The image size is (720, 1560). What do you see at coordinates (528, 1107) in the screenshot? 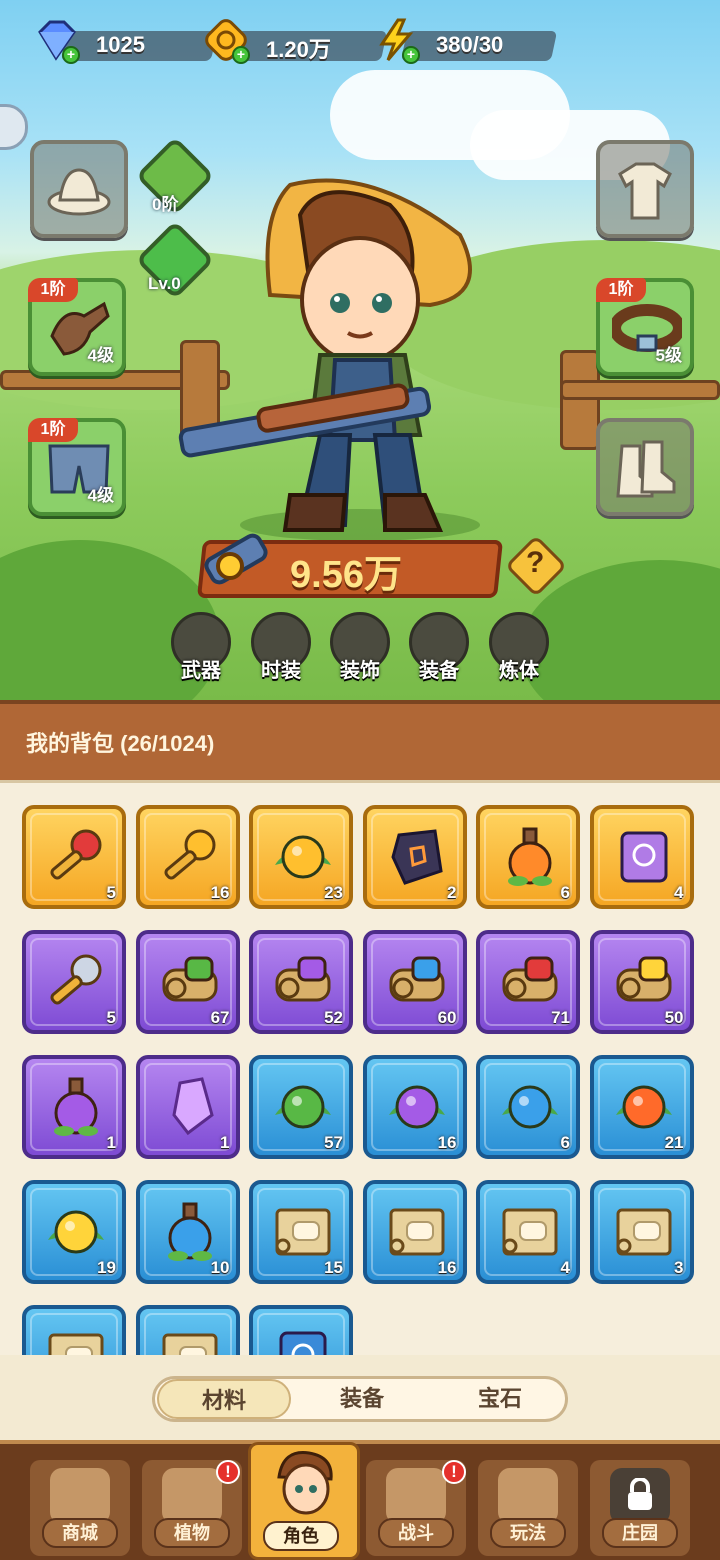
I see `bag-item-blue-seed-orb: 6` at bounding box center [528, 1107].